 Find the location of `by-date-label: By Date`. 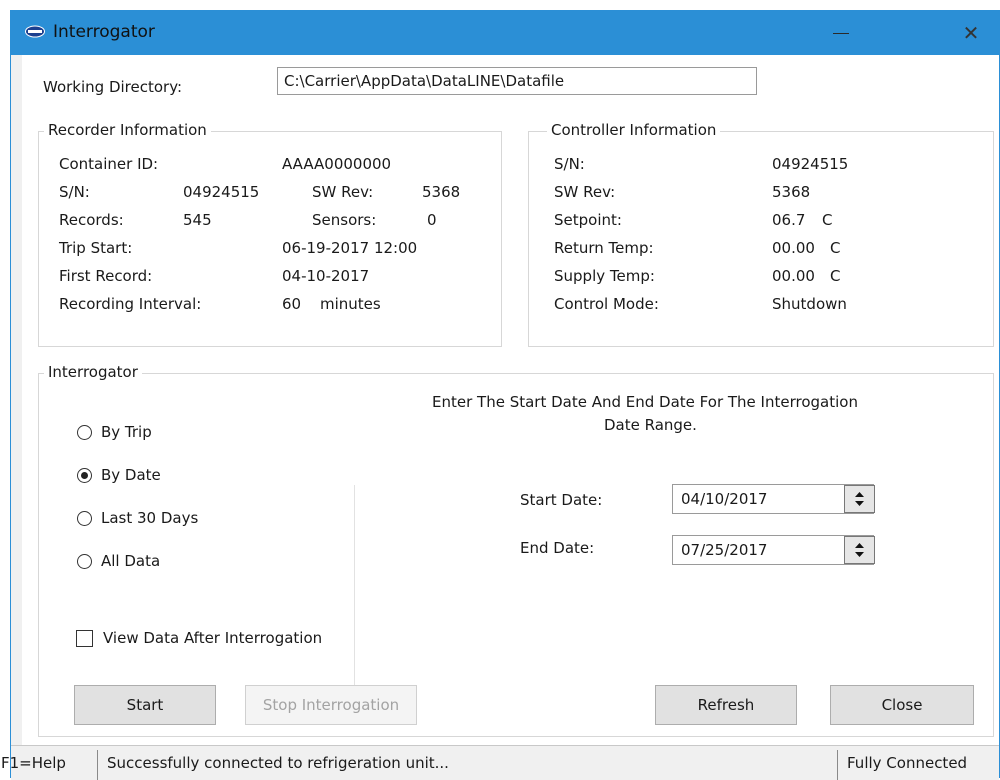

by-date-label: By Date is located at coordinates (131, 475).